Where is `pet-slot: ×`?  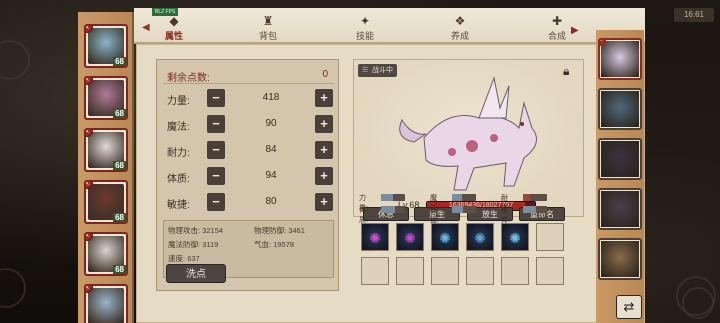
pet-slot: × is located at coordinates (620, 59).